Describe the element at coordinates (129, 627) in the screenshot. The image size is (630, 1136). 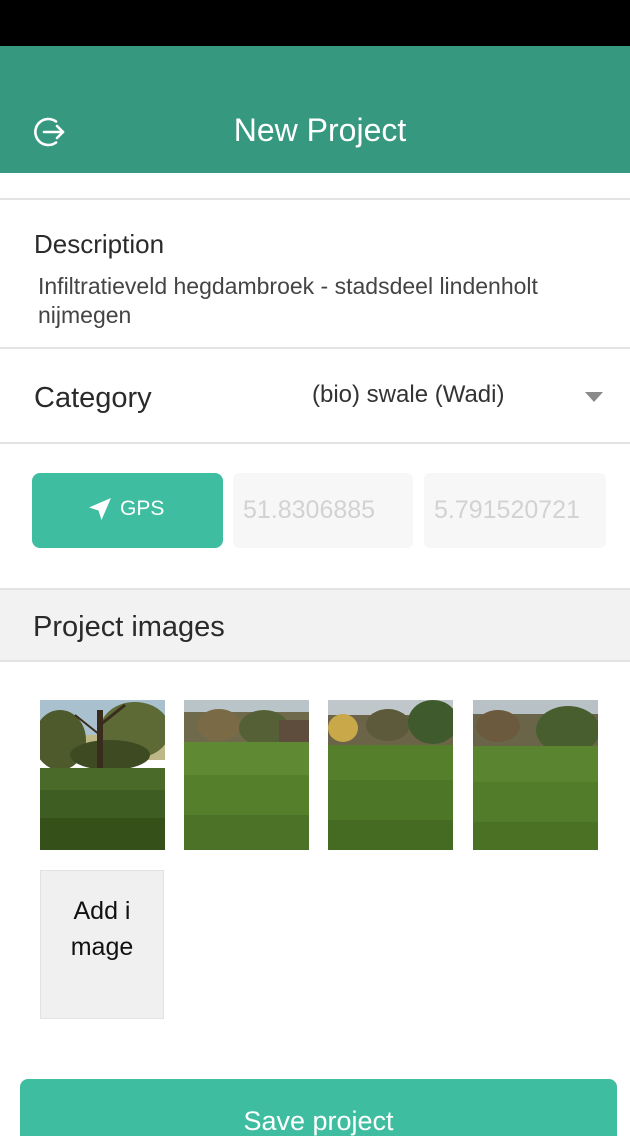
I see `project-images-title: Project images` at that location.